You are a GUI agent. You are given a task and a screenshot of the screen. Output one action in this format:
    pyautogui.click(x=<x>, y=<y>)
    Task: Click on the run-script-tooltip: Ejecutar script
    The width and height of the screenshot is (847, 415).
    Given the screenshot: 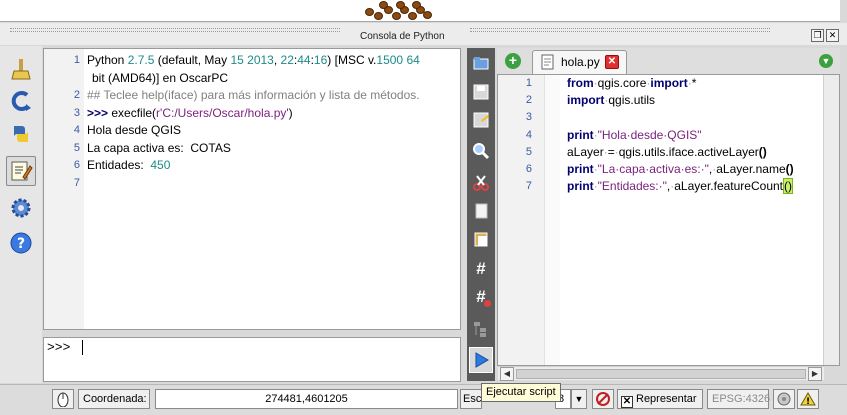 What is the action you would take?
    pyautogui.click(x=521, y=392)
    